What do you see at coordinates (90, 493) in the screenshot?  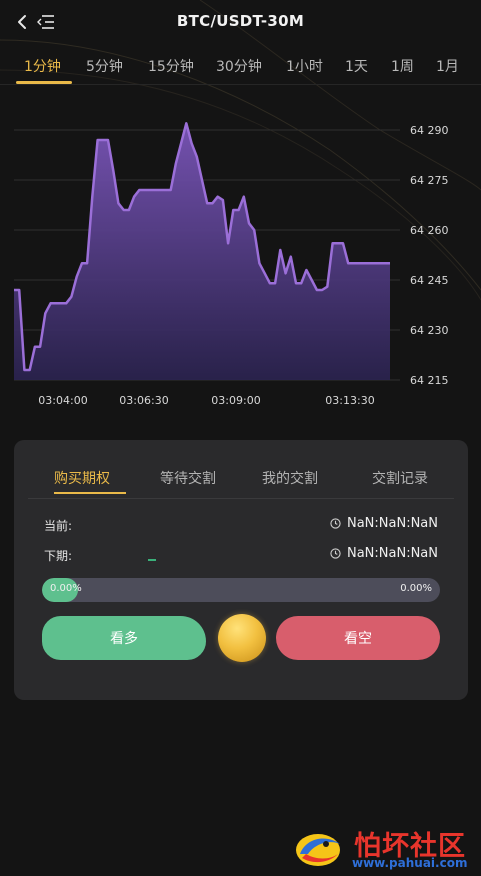 I see `panel-tab-underline` at bounding box center [90, 493].